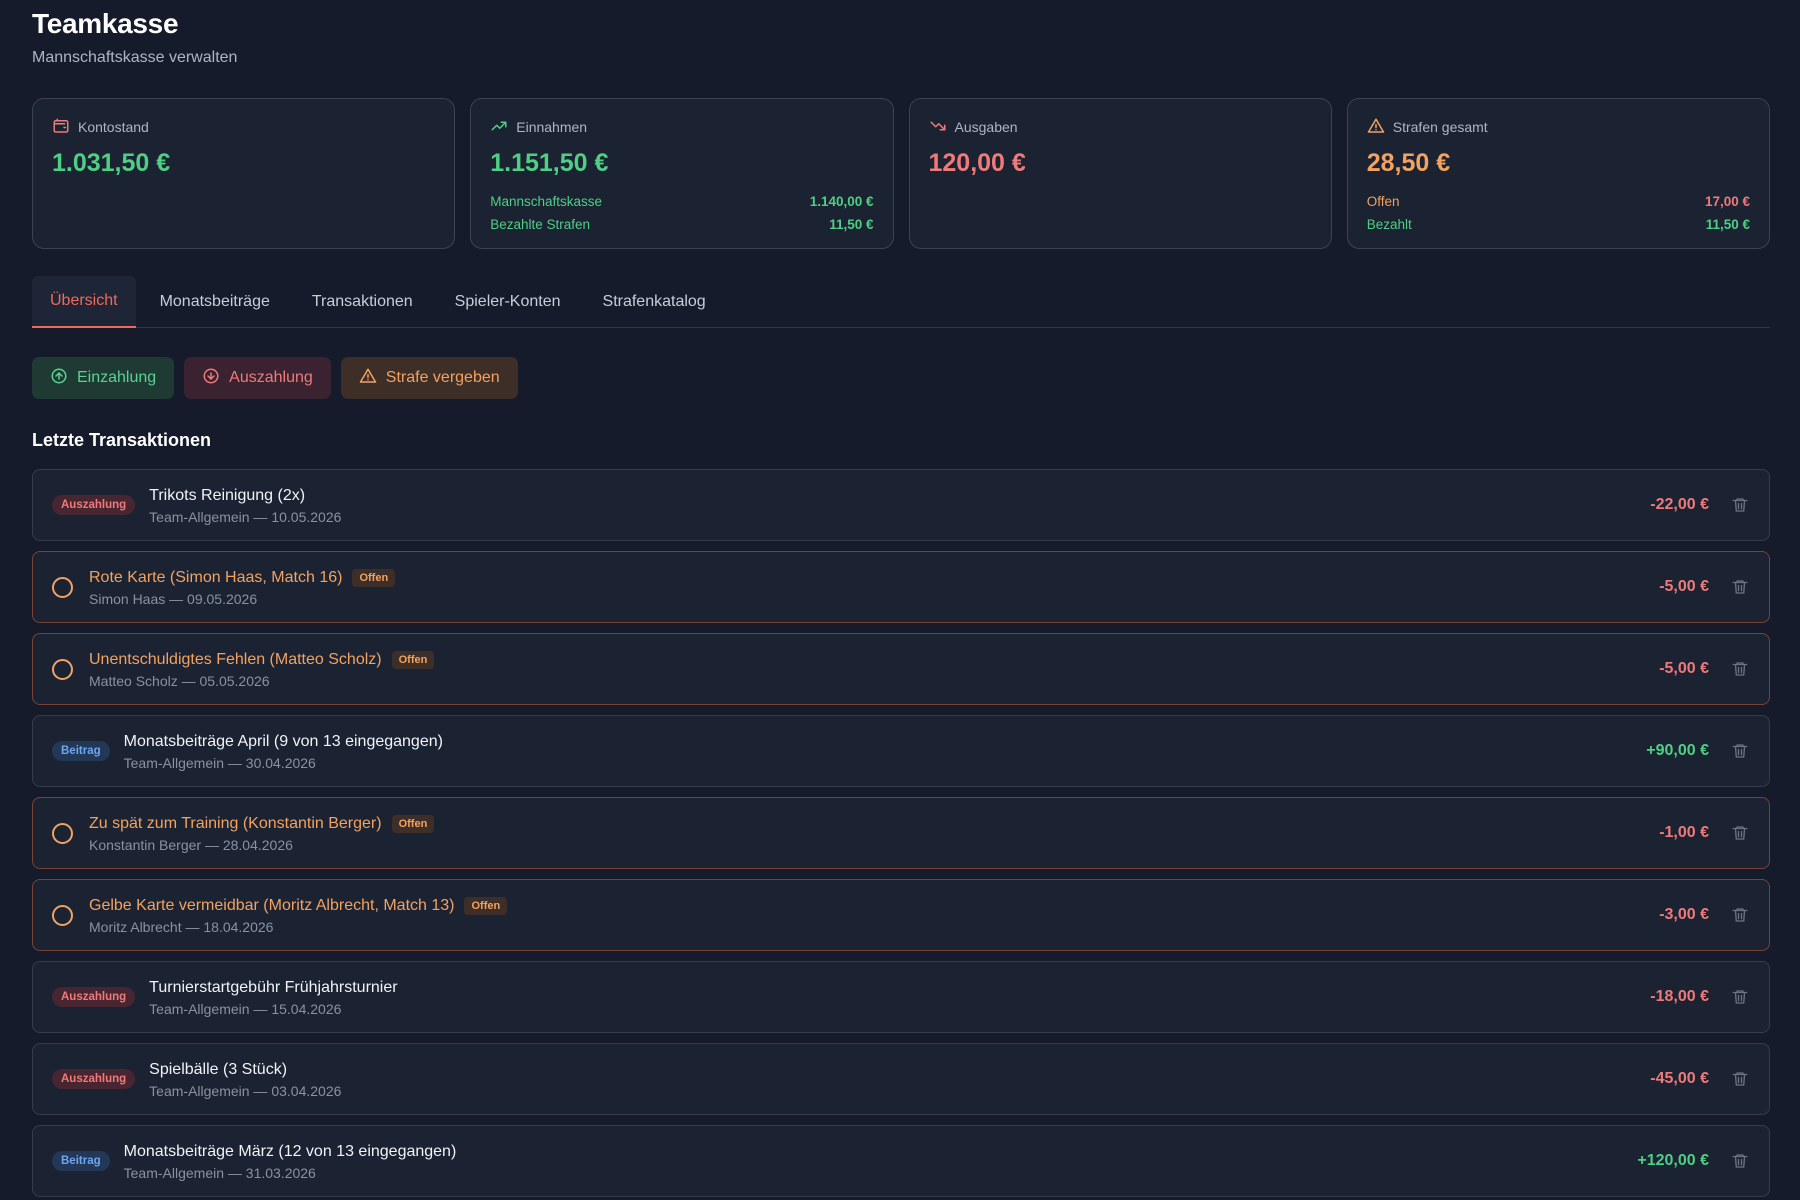  Describe the element at coordinates (552, 127) in the screenshot. I see `income-label: Einnahmen` at that location.